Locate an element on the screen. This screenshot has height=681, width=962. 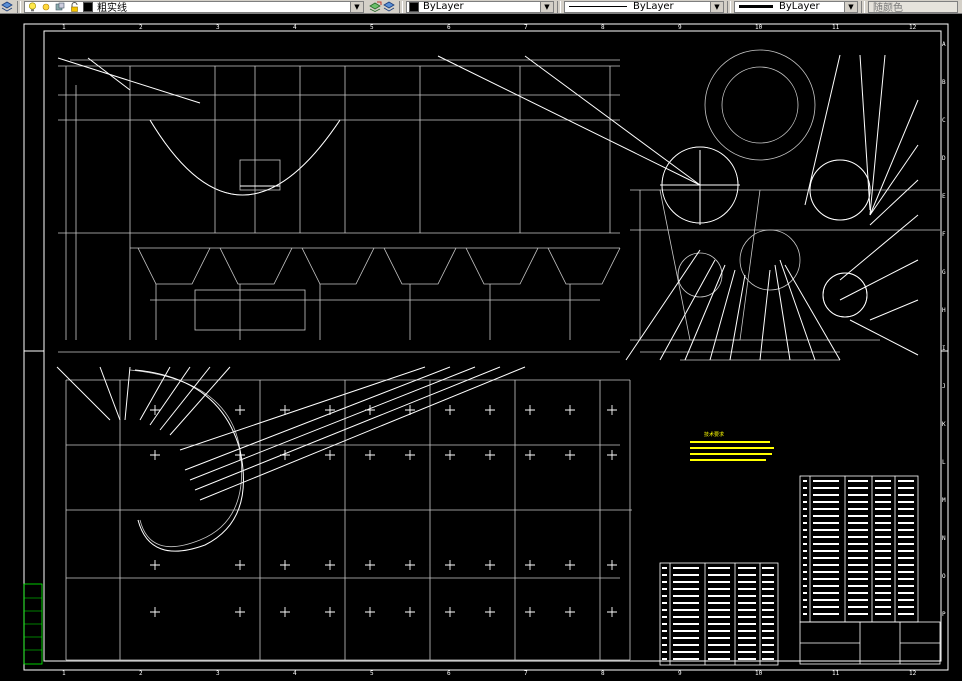
layer-previous-icon is located at coordinates (389, 7).